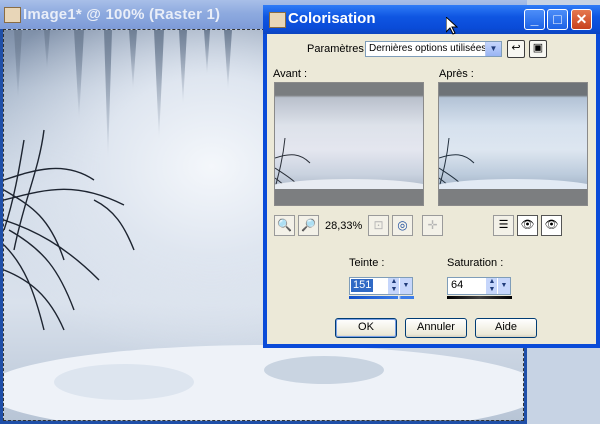 This screenshot has width=600, height=424. I want to click on teinte-label: Teinte :, so click(367, 263).